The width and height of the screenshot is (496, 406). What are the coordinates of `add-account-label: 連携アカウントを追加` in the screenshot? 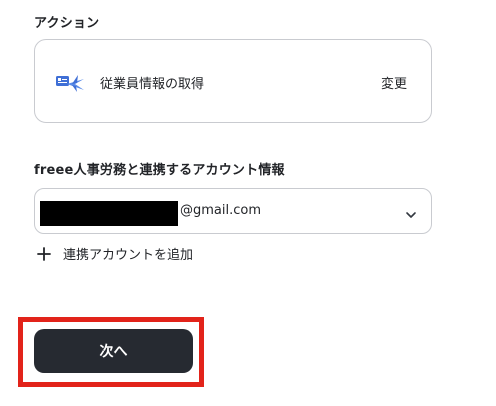 It's located at (128, 255).